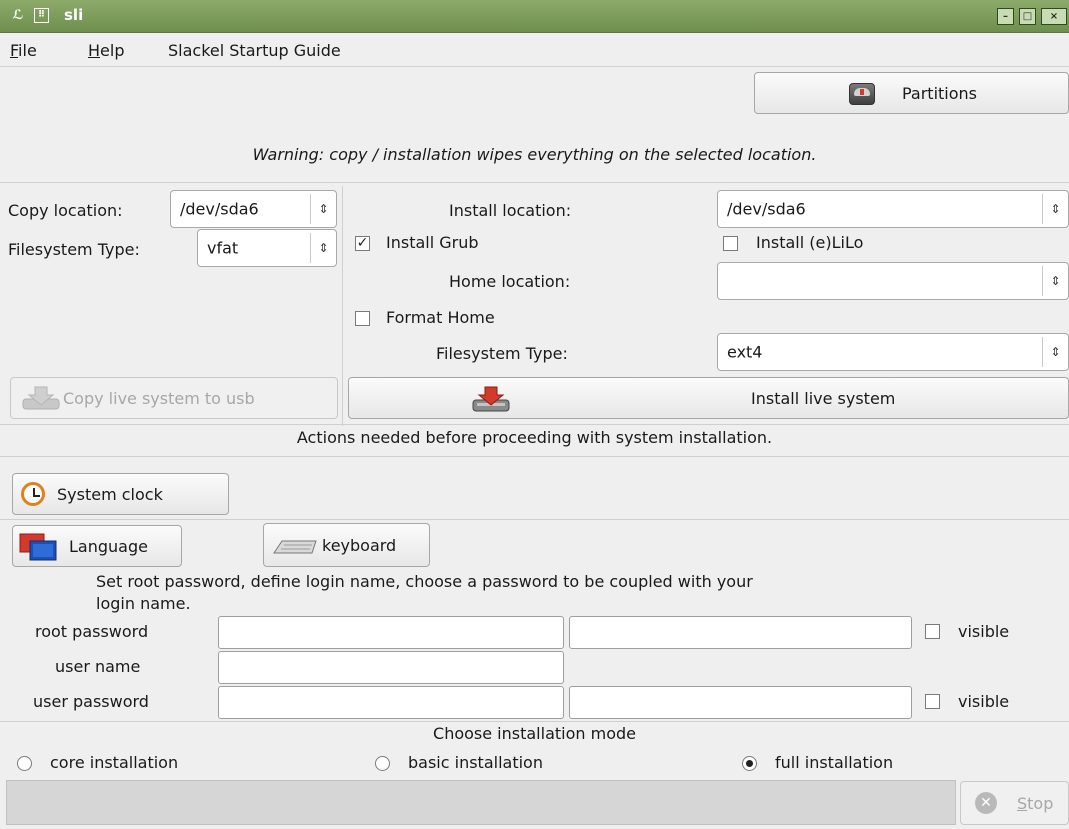 This screenshot has height=829, width=1069. What do you see at coordinates (534, 50) in the screenshot?
I see `menu-bar: File Help Slackel Startup Guide` at bounding box center [534, 50].